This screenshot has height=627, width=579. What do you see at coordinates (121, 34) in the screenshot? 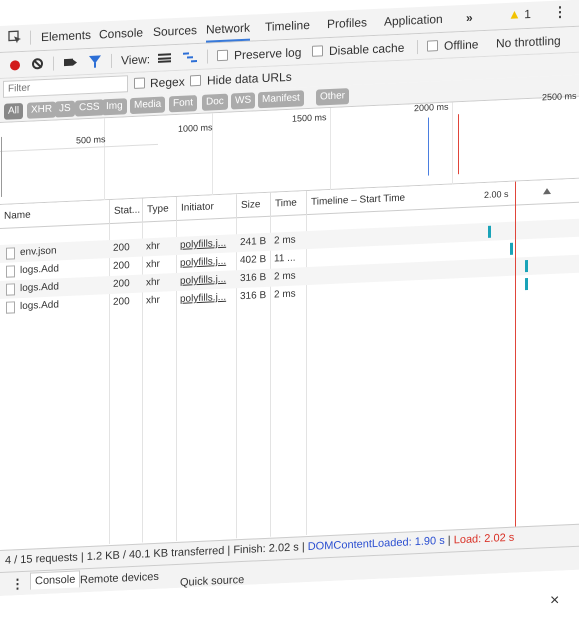
I see `tab-console: Console` at bounding box center [121, 34].